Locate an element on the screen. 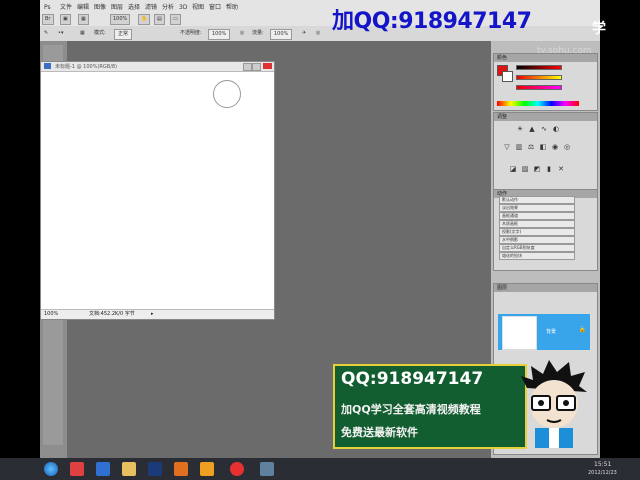 This screenshot has height=480, width=640. start-button-icon is located at coordinates (51, 469).